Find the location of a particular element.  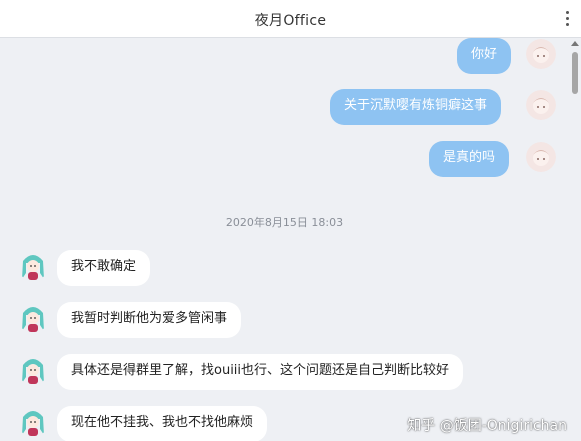

incoming-message: 我暂时判断他为爱多管闲事 is located at coordinates (149, 320).